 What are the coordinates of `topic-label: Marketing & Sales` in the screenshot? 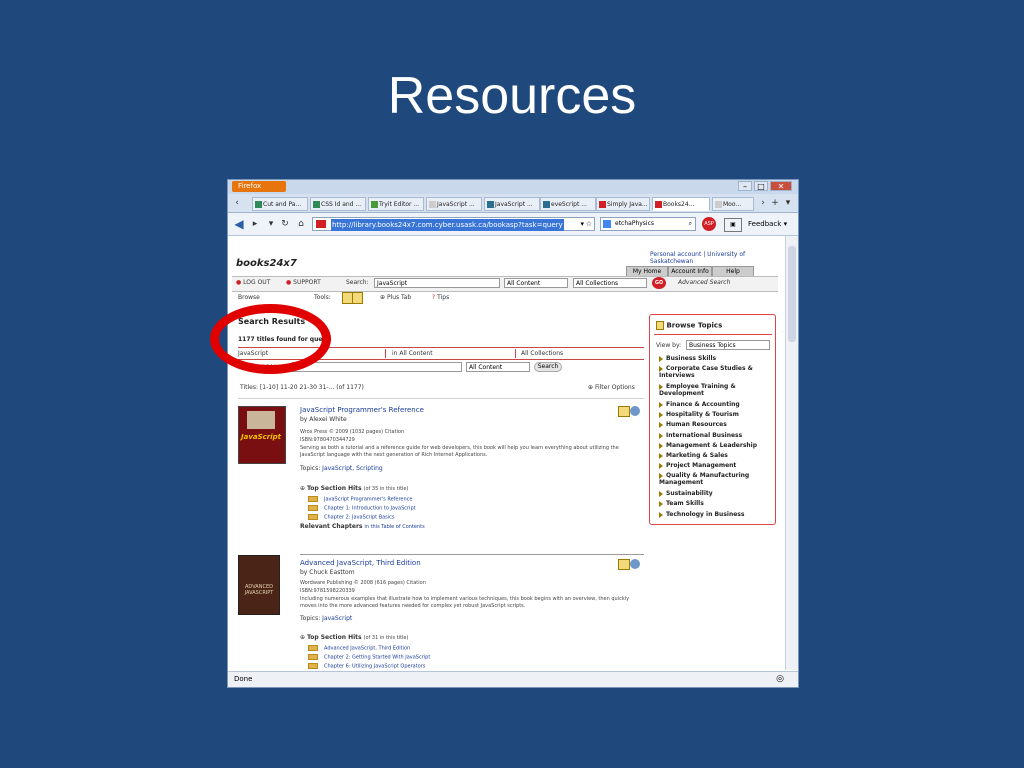 It's located at (697, 455).